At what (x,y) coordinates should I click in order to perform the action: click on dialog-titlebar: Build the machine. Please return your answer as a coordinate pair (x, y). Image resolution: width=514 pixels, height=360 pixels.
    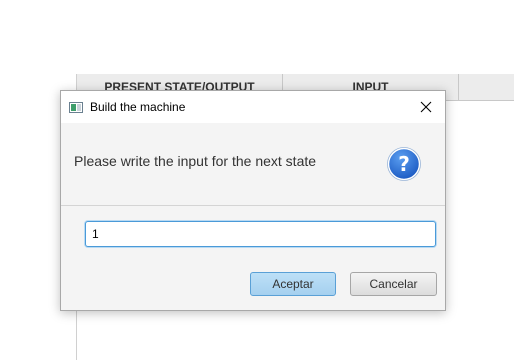
    Looking at the image, I should click on (253, 107).